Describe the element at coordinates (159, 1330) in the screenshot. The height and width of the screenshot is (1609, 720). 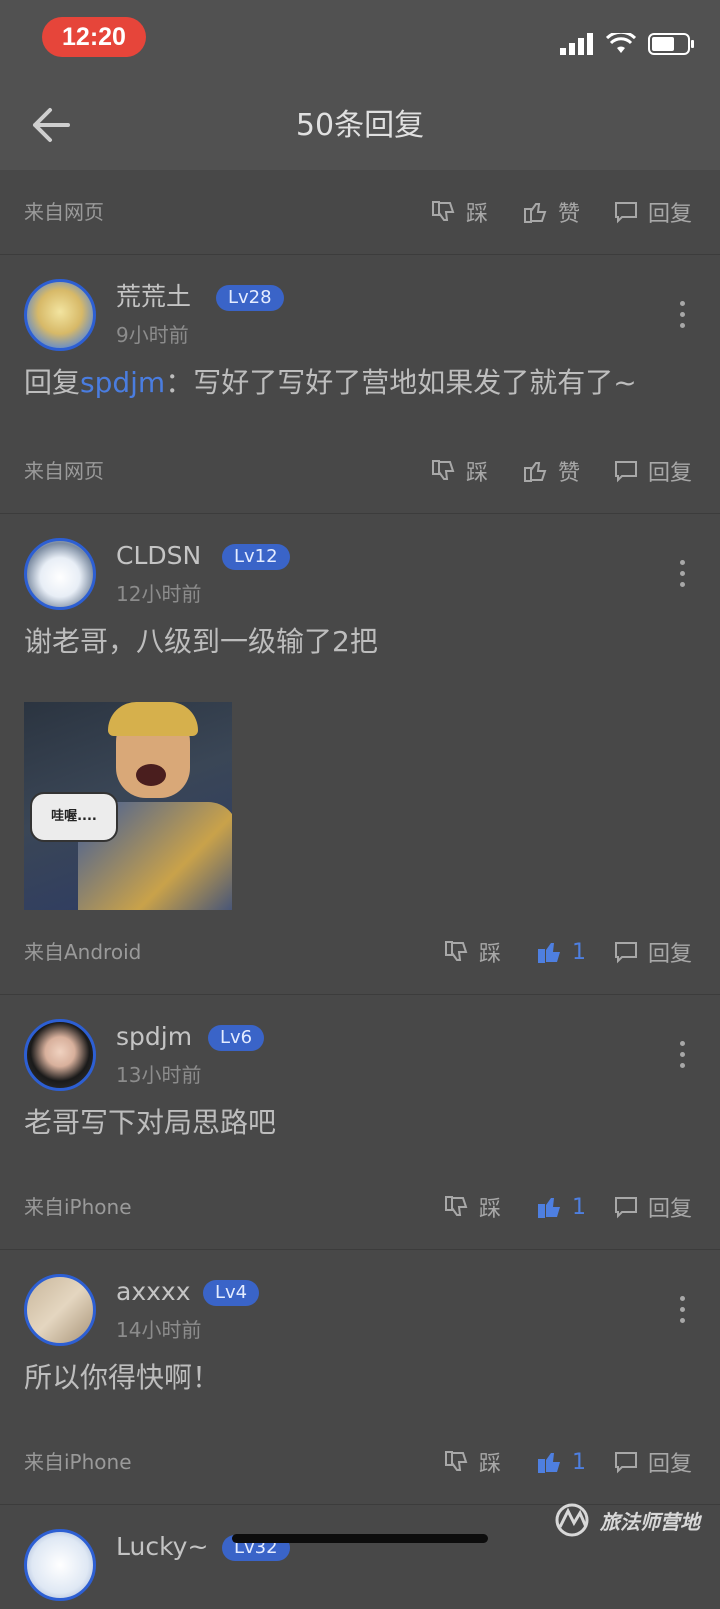
I see `post-time: 14小时前` at that location.